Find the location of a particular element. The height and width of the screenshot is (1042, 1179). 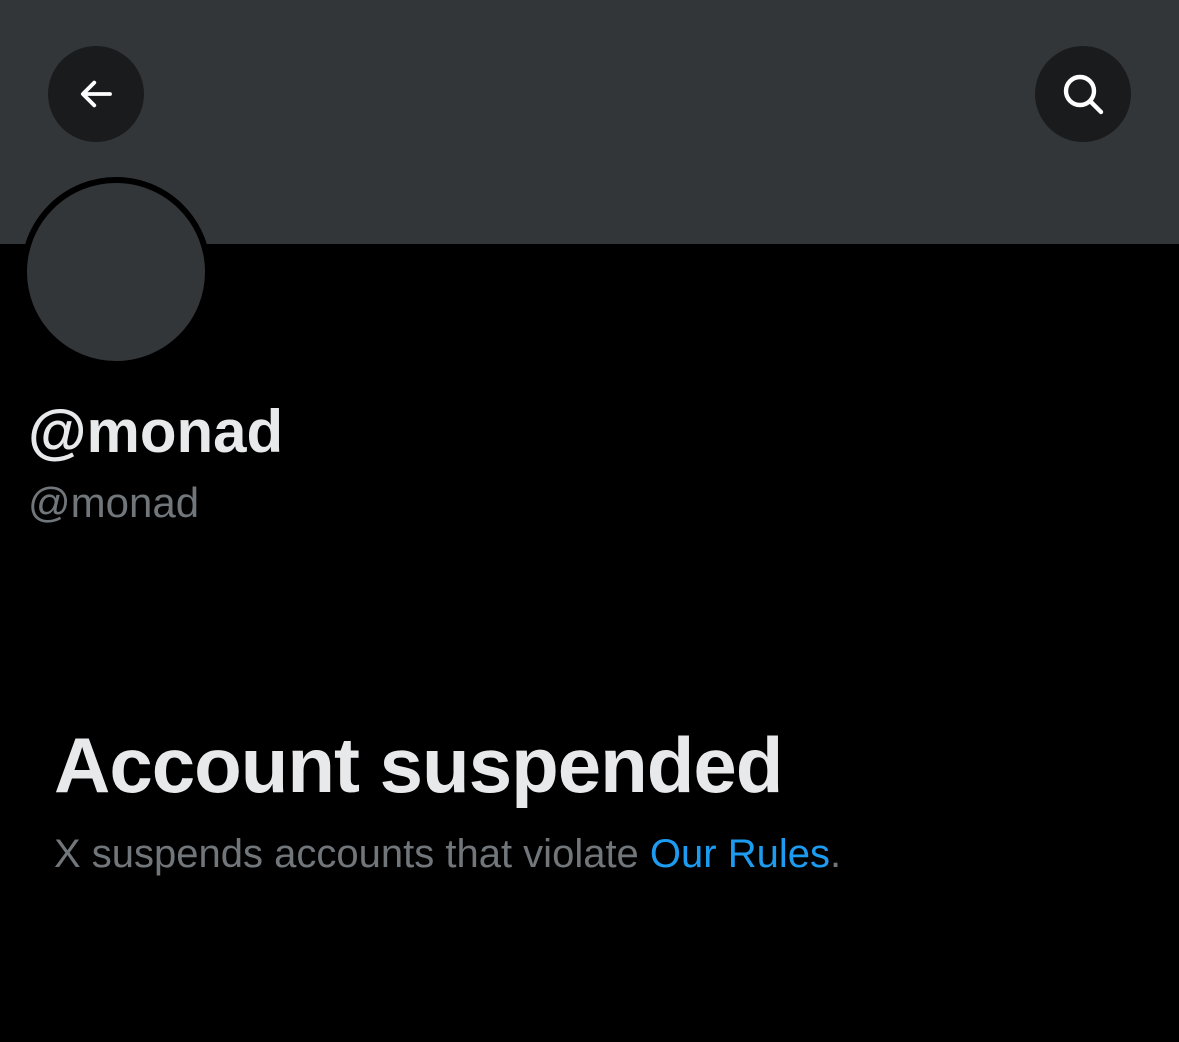

back-button is located at coordinates (96, 94).